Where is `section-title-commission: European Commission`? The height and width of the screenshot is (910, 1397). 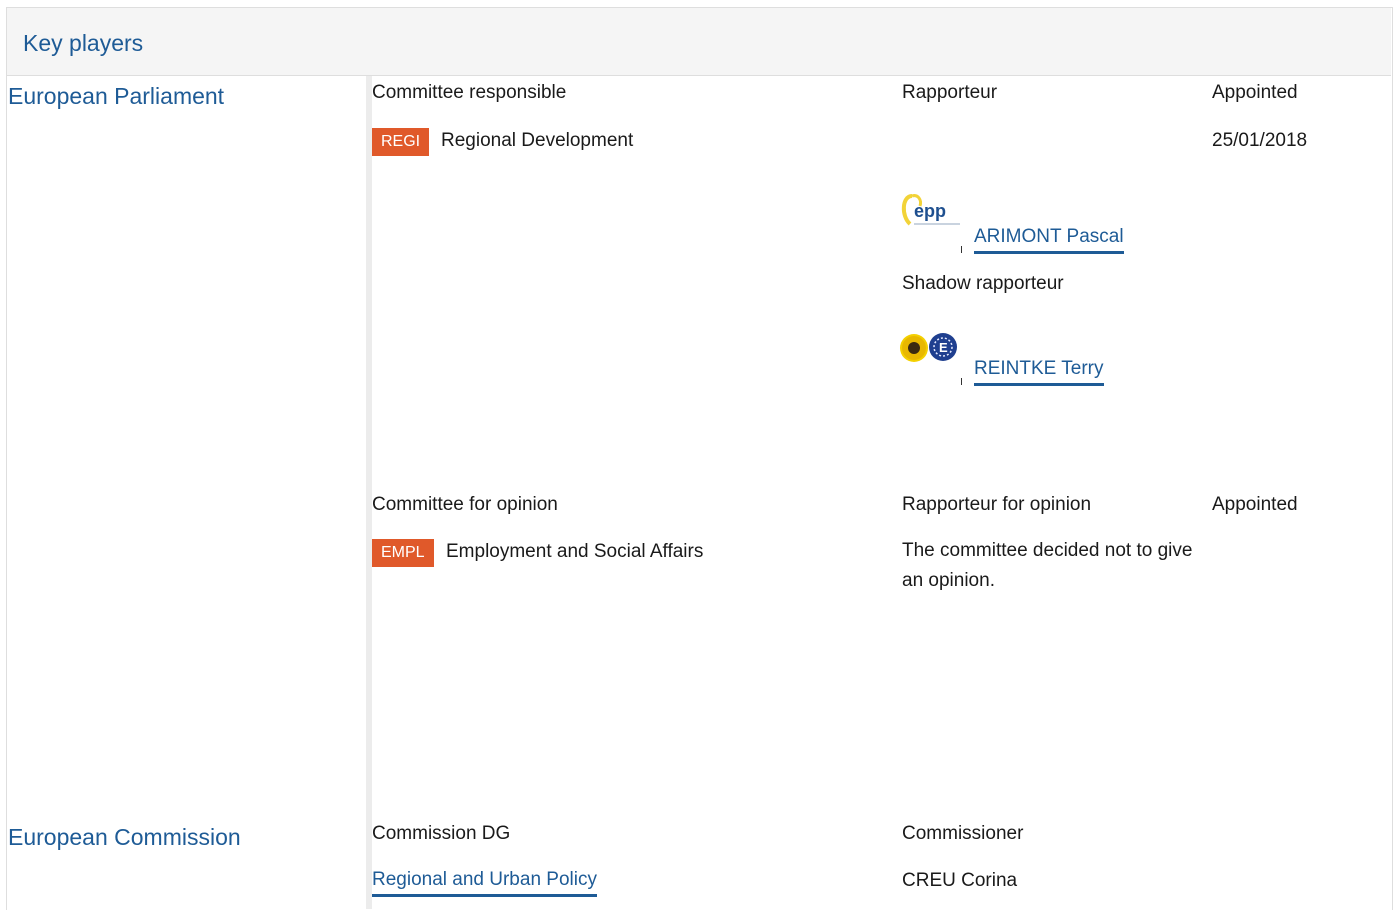
section-title-commission: European Commission is located at coordinates (124, 837).